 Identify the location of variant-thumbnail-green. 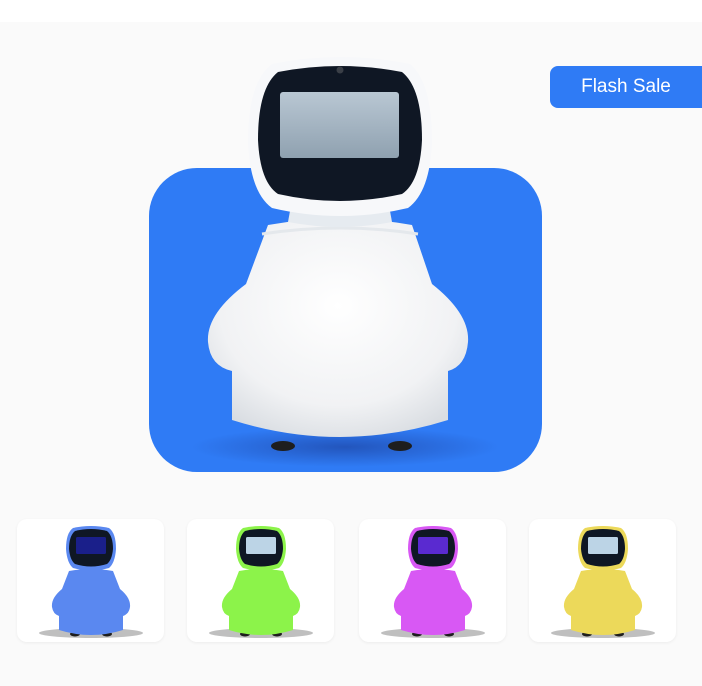
(260, 580).